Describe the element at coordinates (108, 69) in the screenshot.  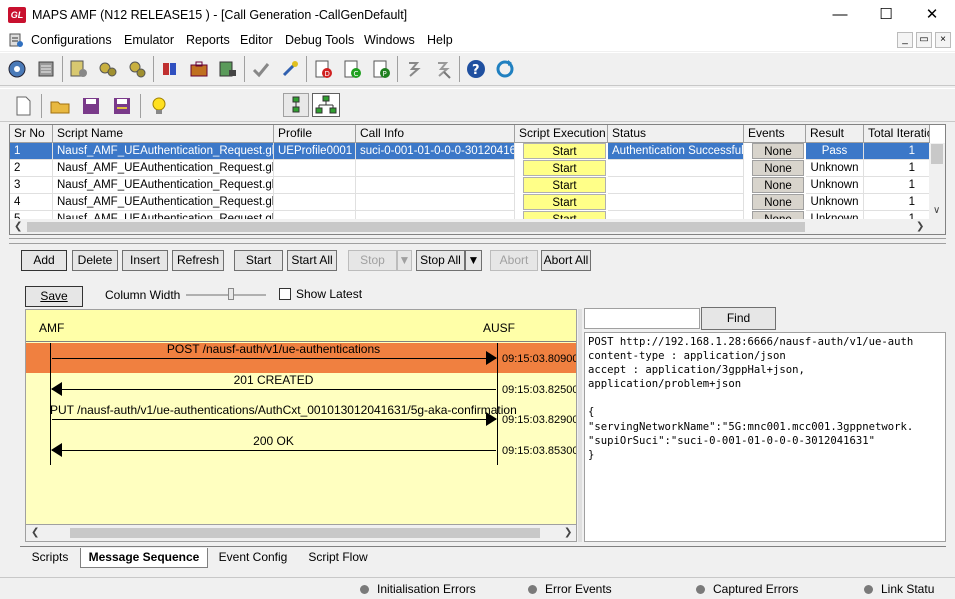
I see `gears-icon` at that location.